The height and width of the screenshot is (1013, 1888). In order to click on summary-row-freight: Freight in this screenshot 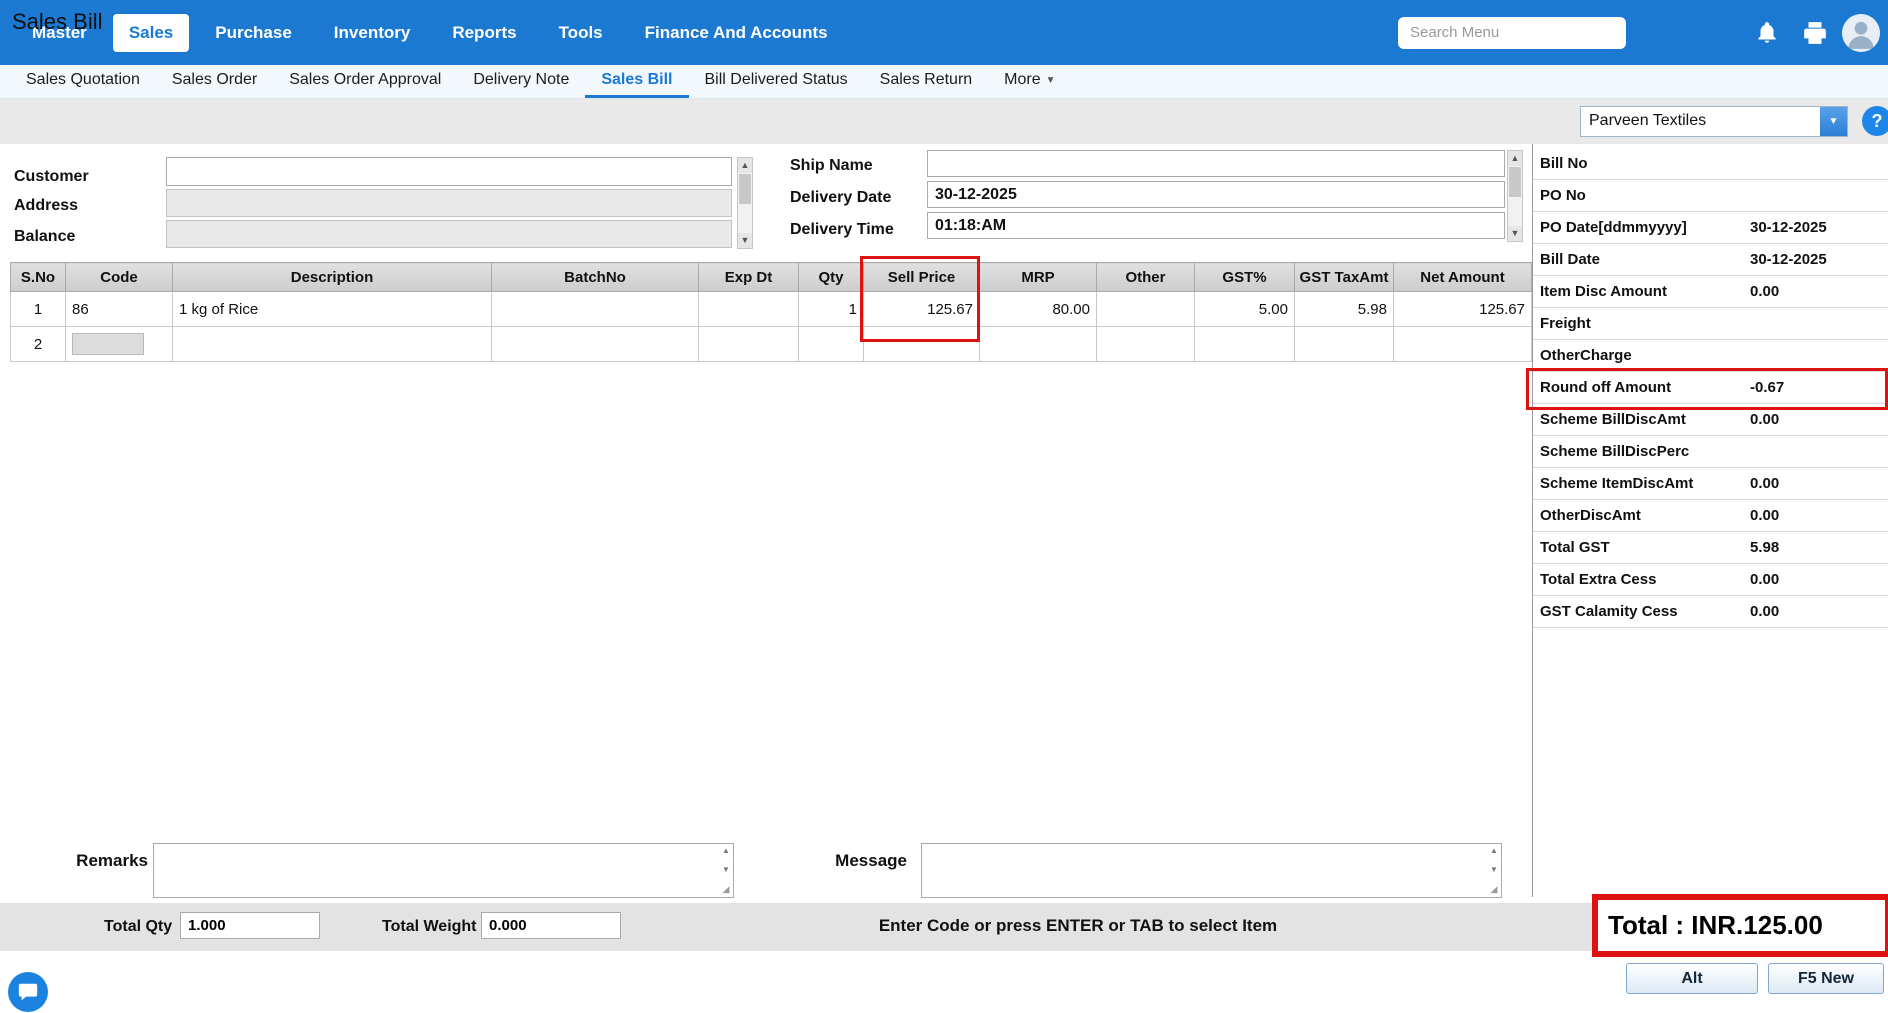, I will do `click(1710, 324)`.